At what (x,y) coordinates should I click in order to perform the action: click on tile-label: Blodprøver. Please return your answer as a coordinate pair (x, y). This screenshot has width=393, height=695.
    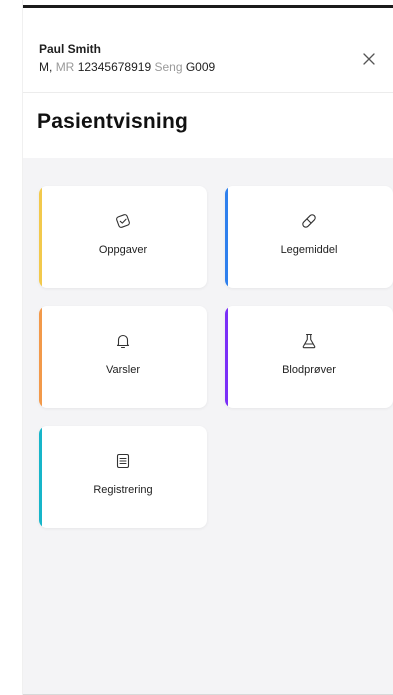
    Looking at the image, I should click on (309, 370).